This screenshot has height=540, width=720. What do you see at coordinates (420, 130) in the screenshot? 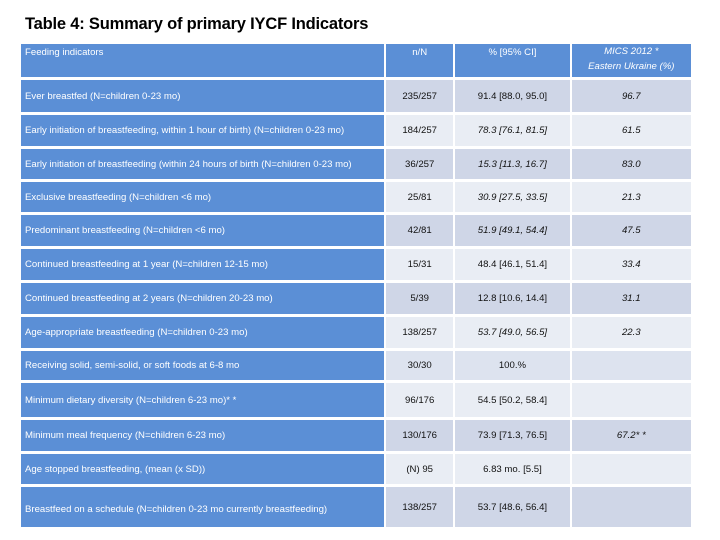
I see `n-over-n-cell: 184/257` at bounding box center [420, 130].